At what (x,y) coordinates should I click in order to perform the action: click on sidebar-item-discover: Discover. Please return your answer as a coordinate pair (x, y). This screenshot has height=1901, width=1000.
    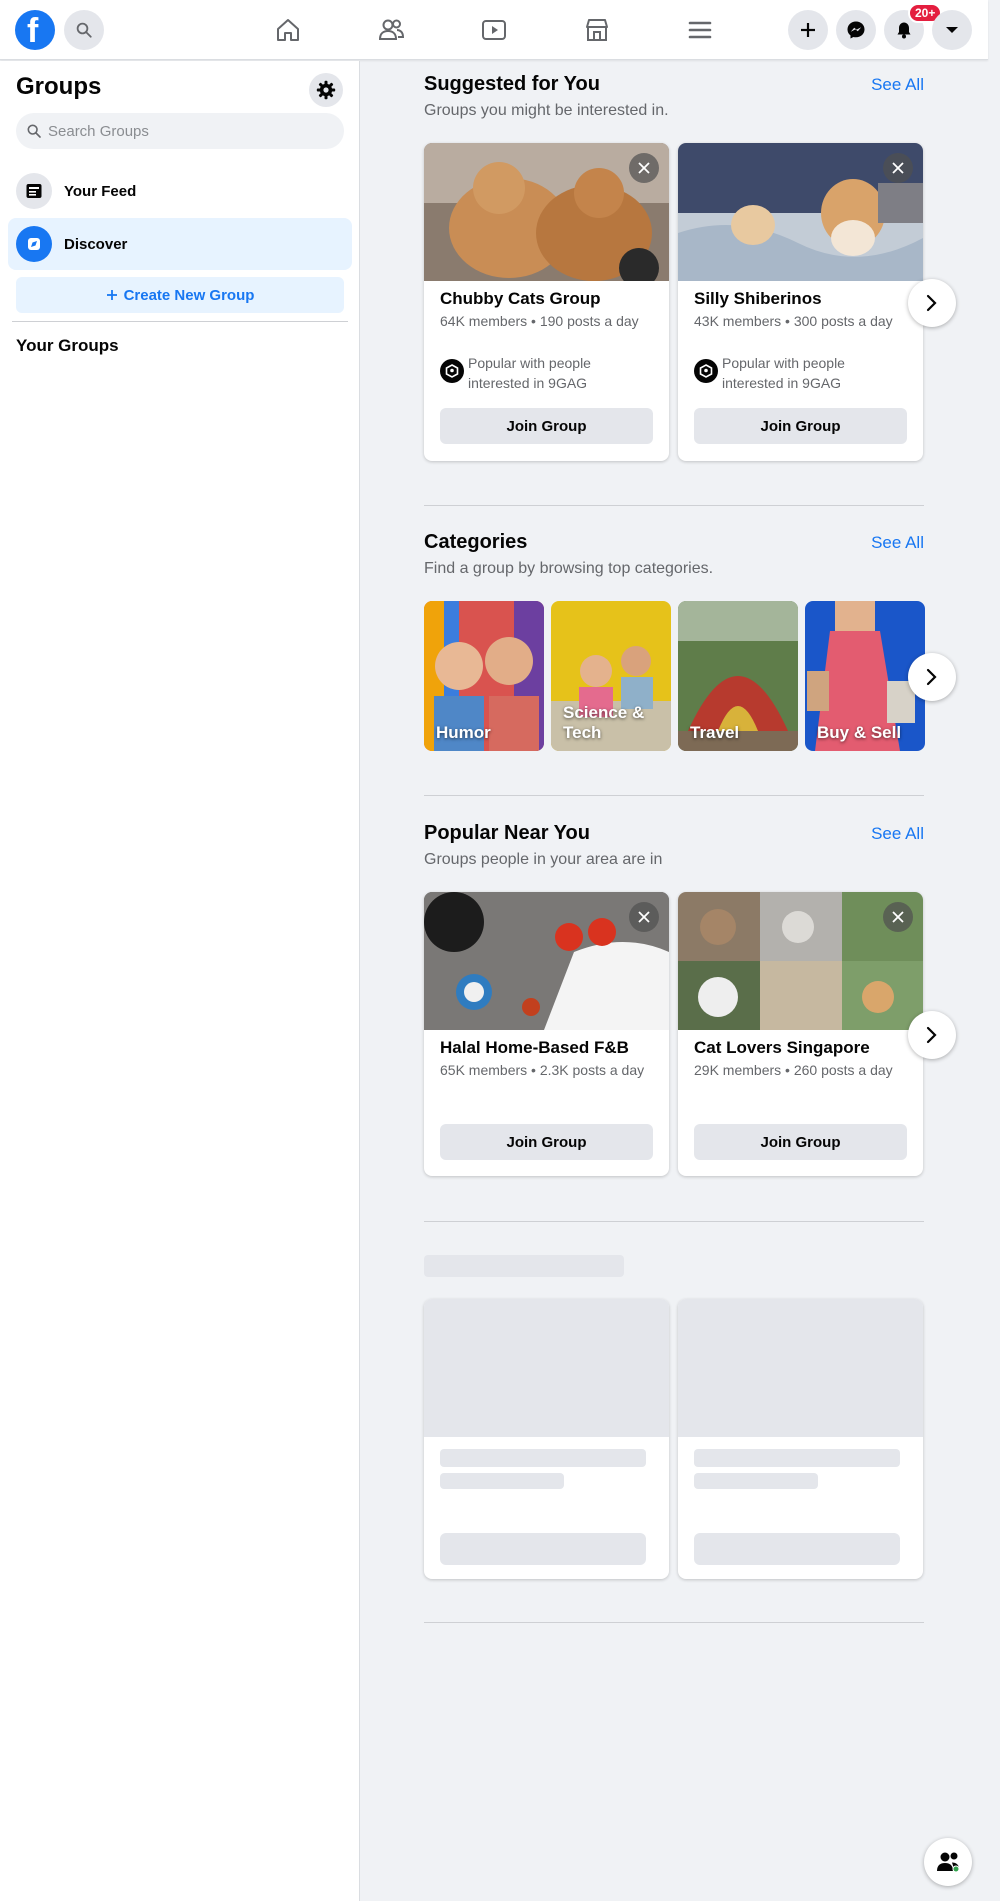
    Looking at the image, I should click on (180, 244).